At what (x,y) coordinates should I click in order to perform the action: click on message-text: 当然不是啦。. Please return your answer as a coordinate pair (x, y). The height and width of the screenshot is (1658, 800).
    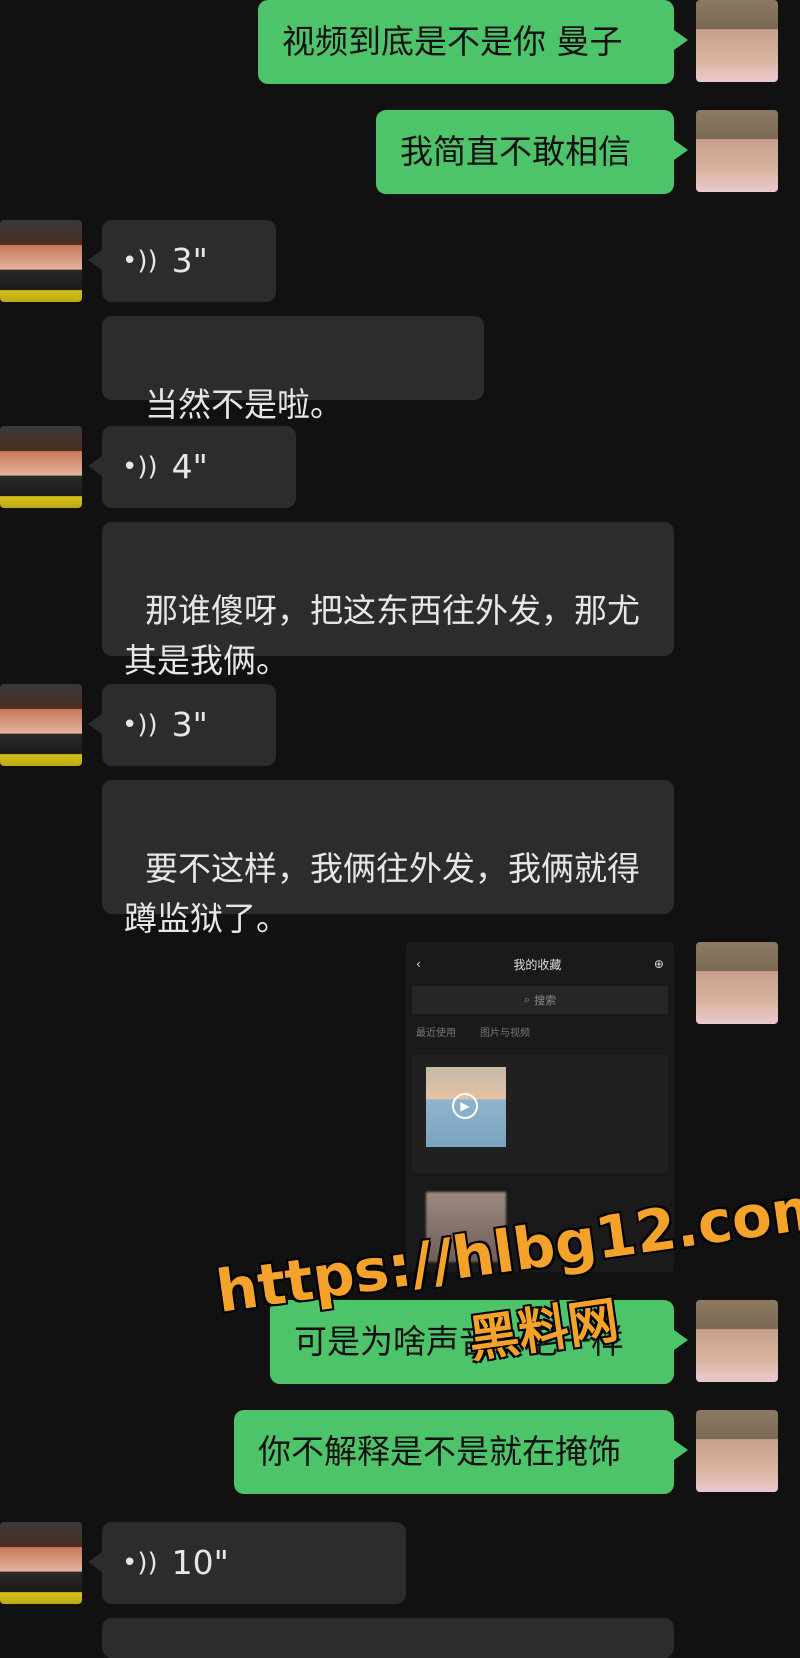
    Looking at the image, I should click on (243, 404).